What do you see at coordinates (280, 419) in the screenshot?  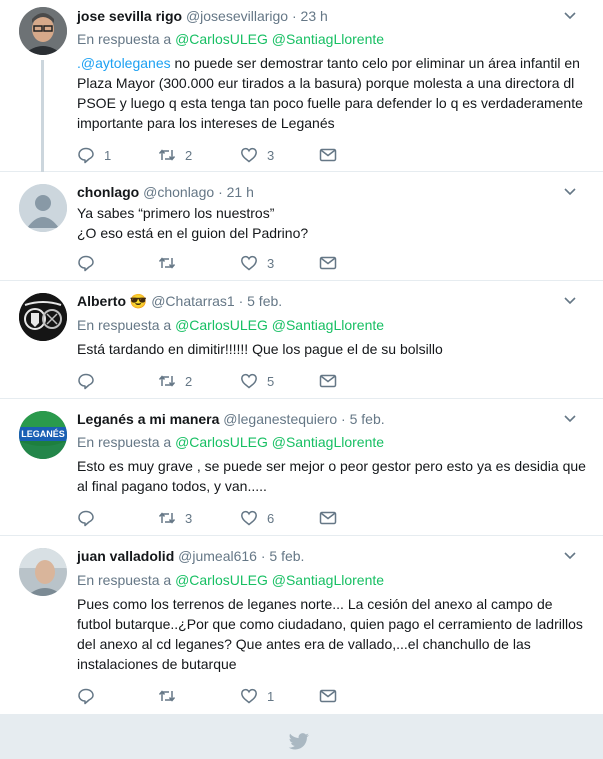 I see `user-handle: @leganestequiero` at bounding box center [280, 419].